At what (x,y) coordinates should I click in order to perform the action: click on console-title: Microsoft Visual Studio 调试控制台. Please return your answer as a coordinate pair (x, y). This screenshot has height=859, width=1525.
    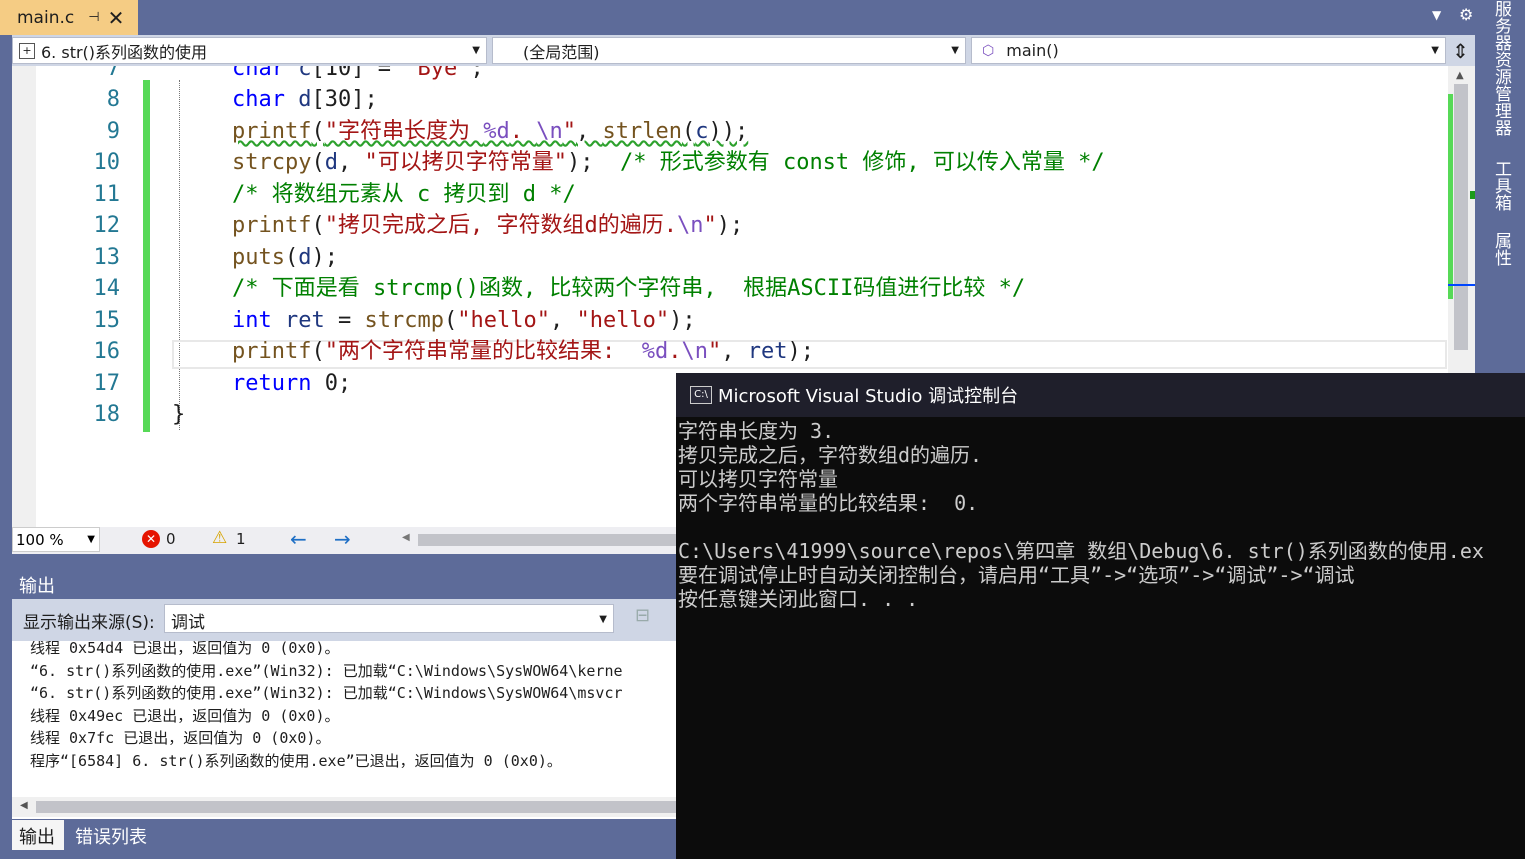
    Looking at the image, I should click on (868, 396).